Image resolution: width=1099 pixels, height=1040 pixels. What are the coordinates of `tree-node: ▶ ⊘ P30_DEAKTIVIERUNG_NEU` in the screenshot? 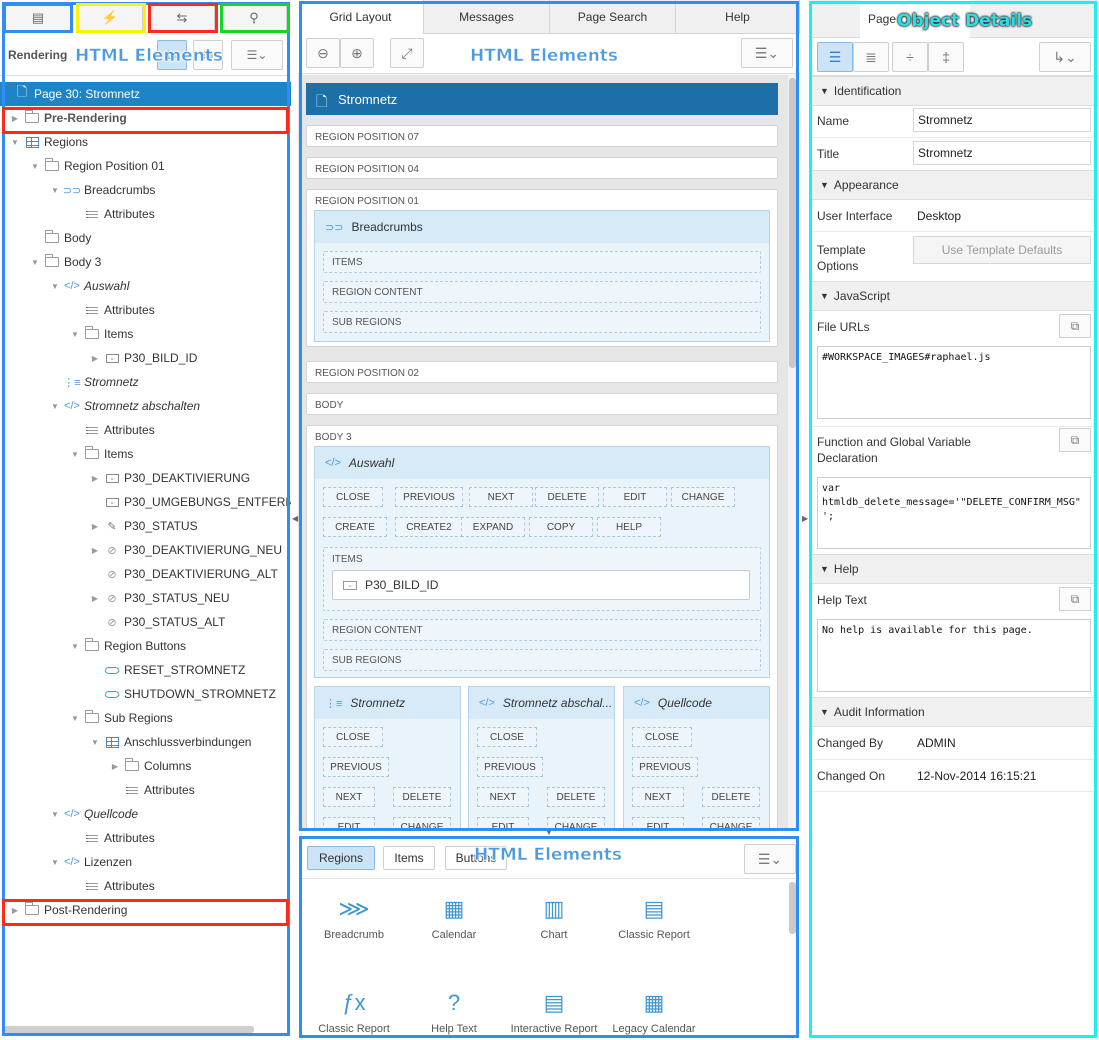 It's located at (145, 550).